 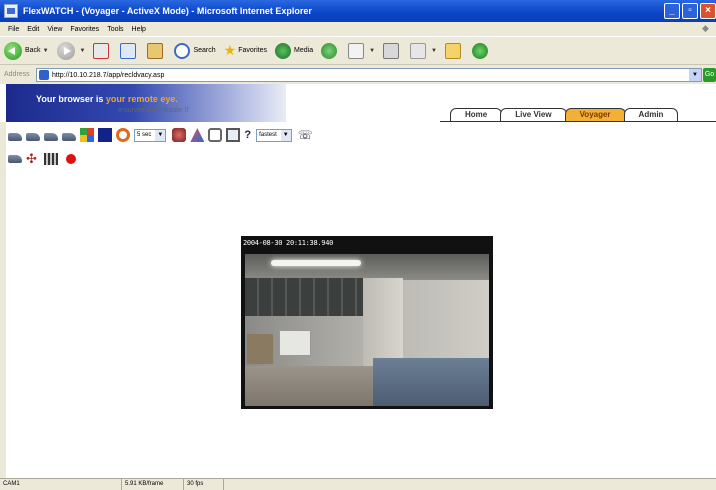 What do you see at coordinates (215, 135) in the screenshot?
I see `snapshot-icon` at bounding box center [215, 135].